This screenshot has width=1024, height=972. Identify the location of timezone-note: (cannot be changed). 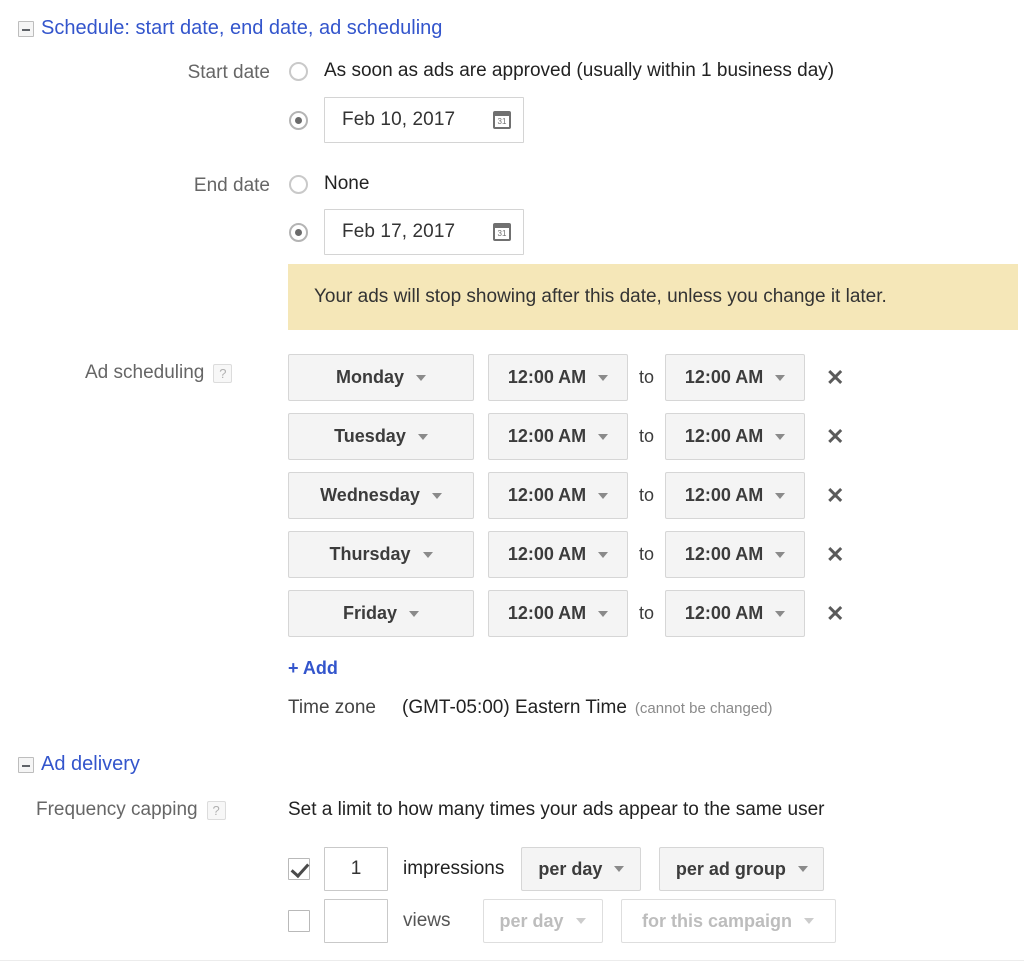
(703, 708).